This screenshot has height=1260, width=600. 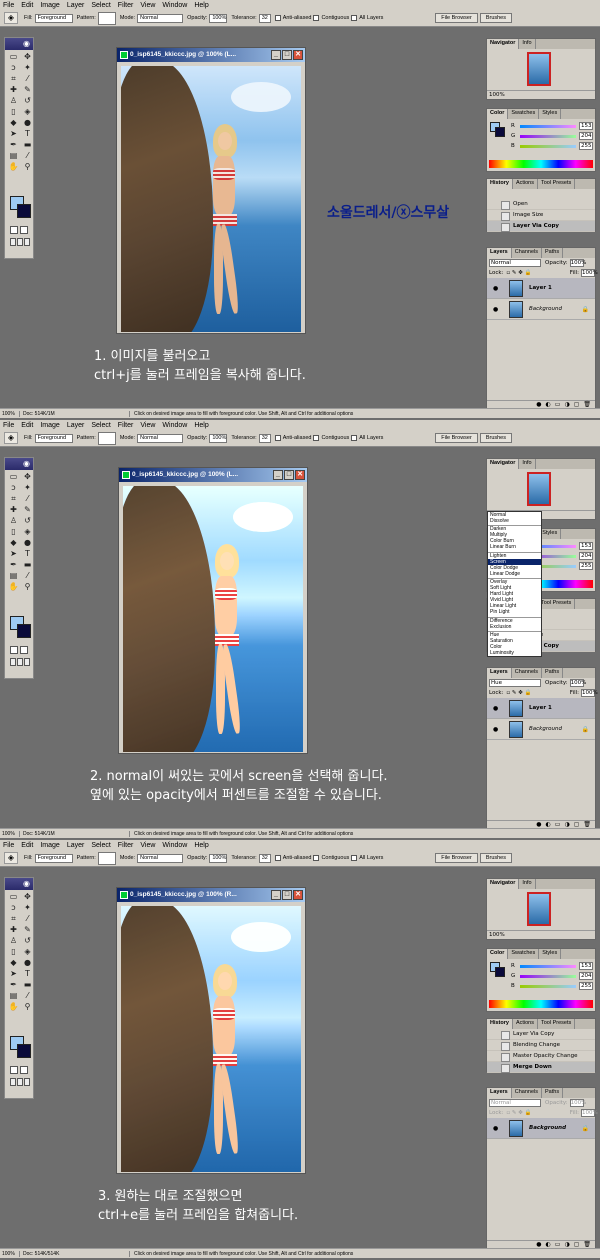 I want to click on color-bg-swatch, so click(x=500, y=132).